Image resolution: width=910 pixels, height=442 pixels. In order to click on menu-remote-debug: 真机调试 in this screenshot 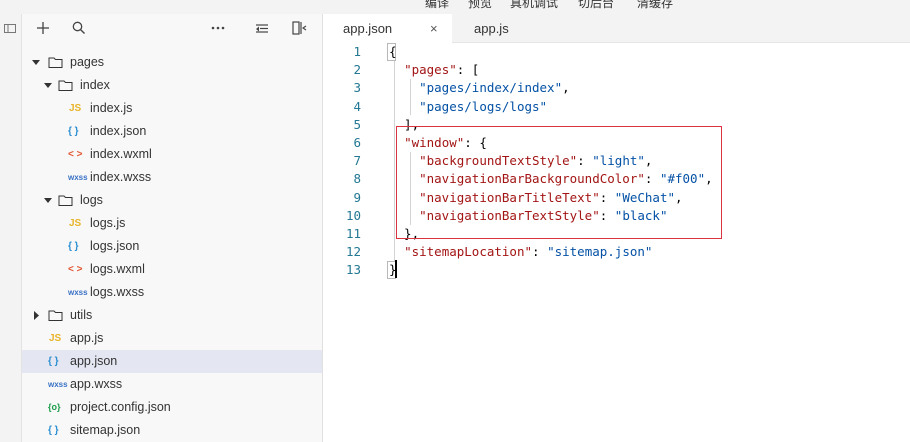, I will do `click(534, 5)`.